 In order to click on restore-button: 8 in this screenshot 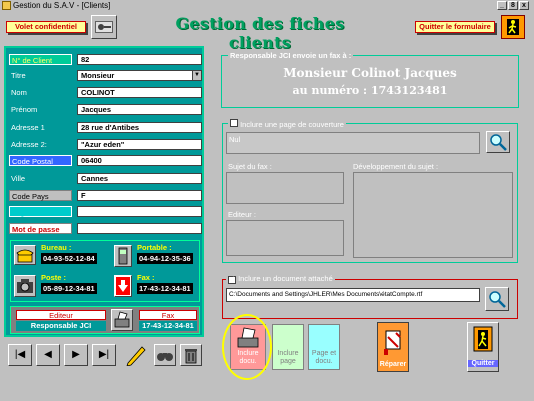, I will do `click(513, 5)`.